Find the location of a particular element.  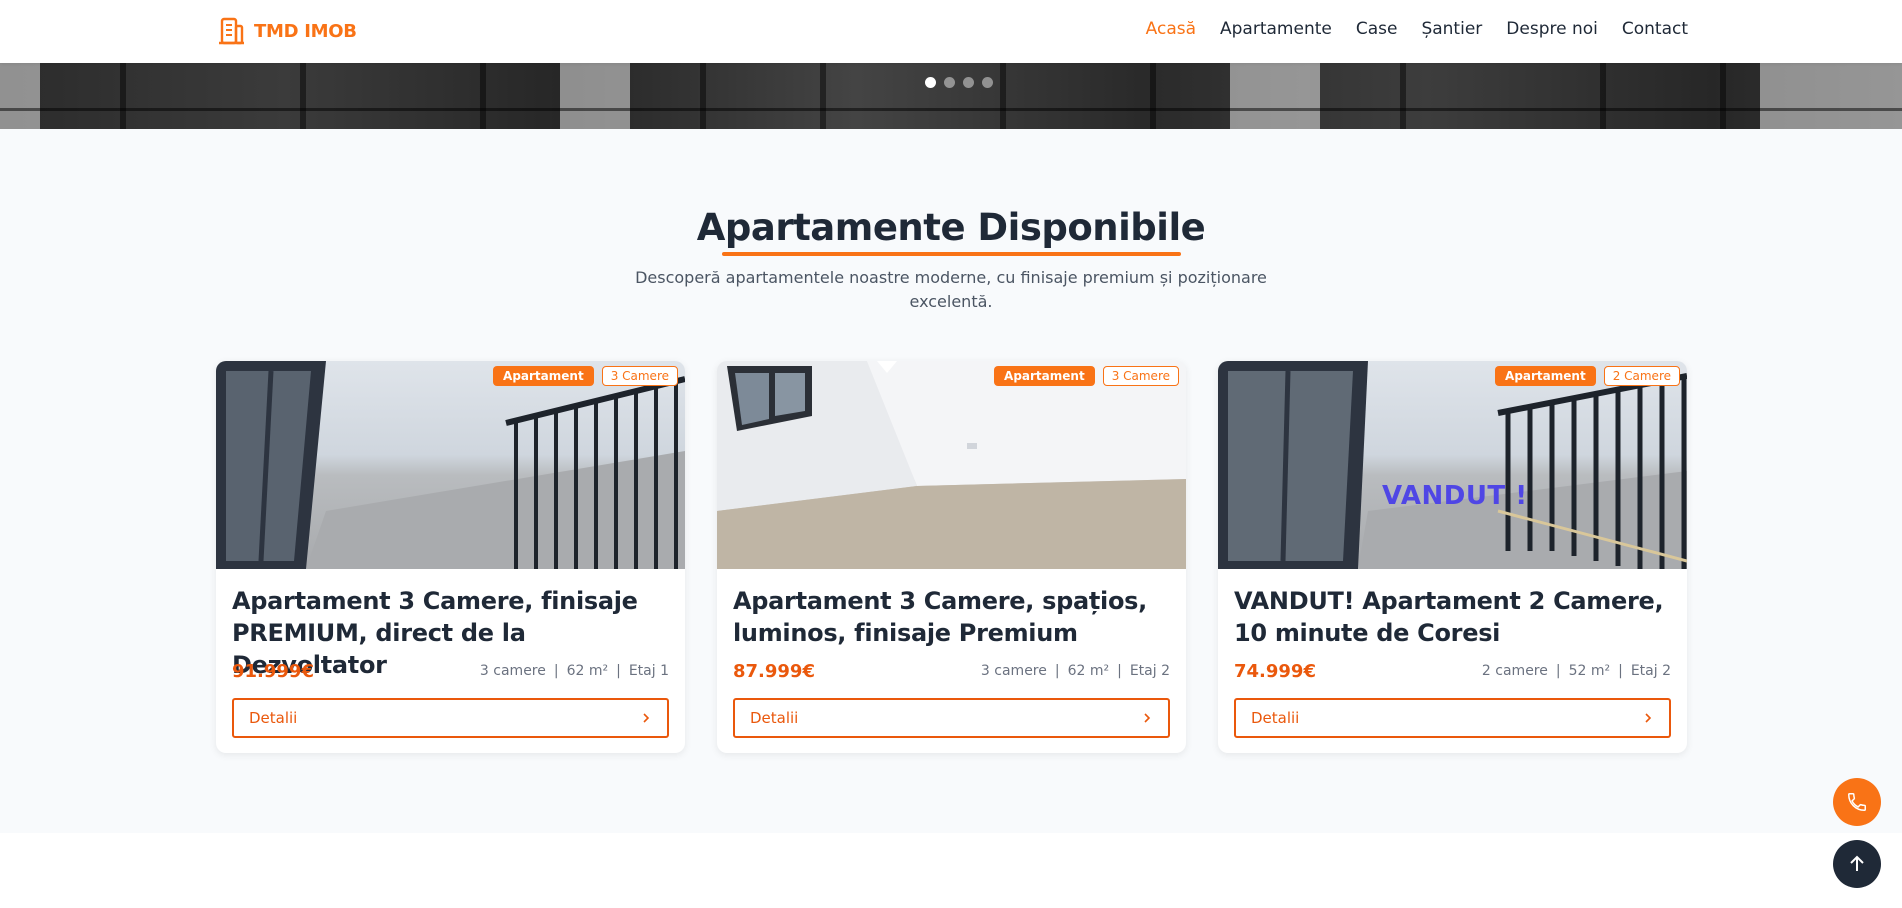

nav-item-apartamente: Apartamente is located at coordinates (1276, 29).